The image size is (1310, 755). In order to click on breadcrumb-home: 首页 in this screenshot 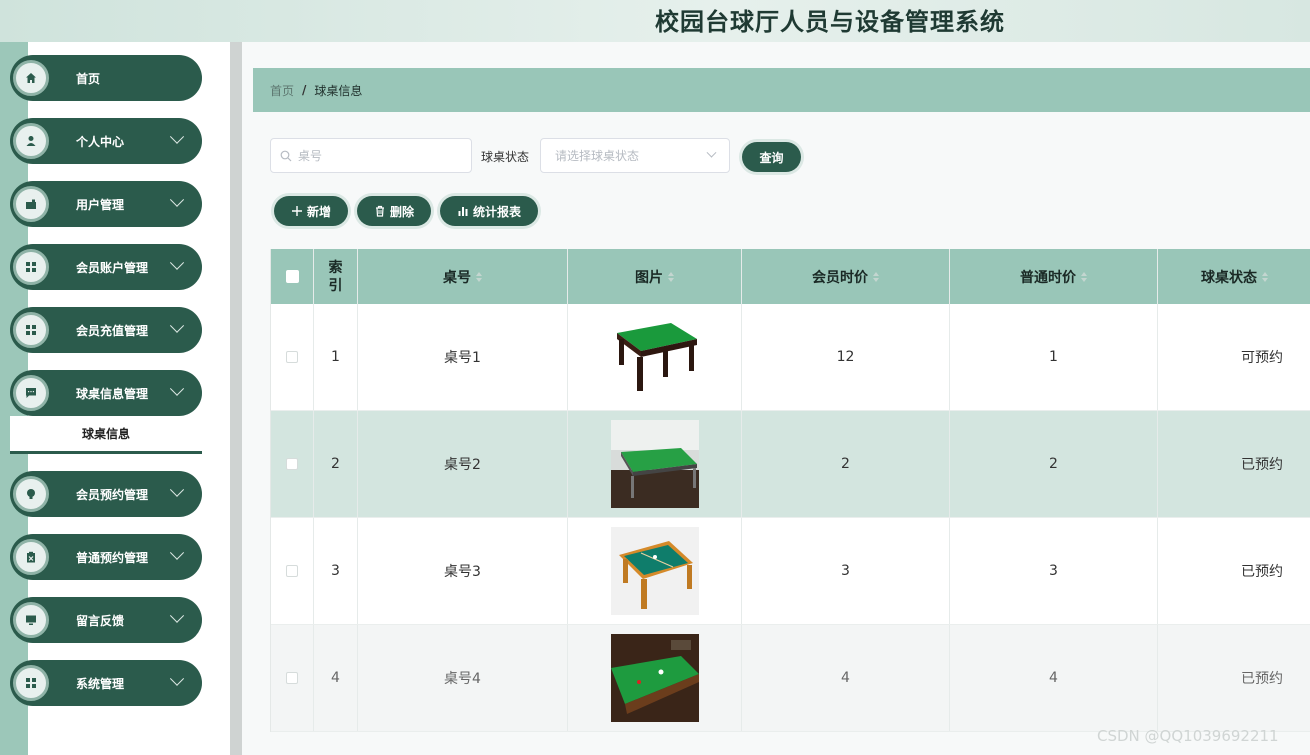, I will do `click(282, 90)`.